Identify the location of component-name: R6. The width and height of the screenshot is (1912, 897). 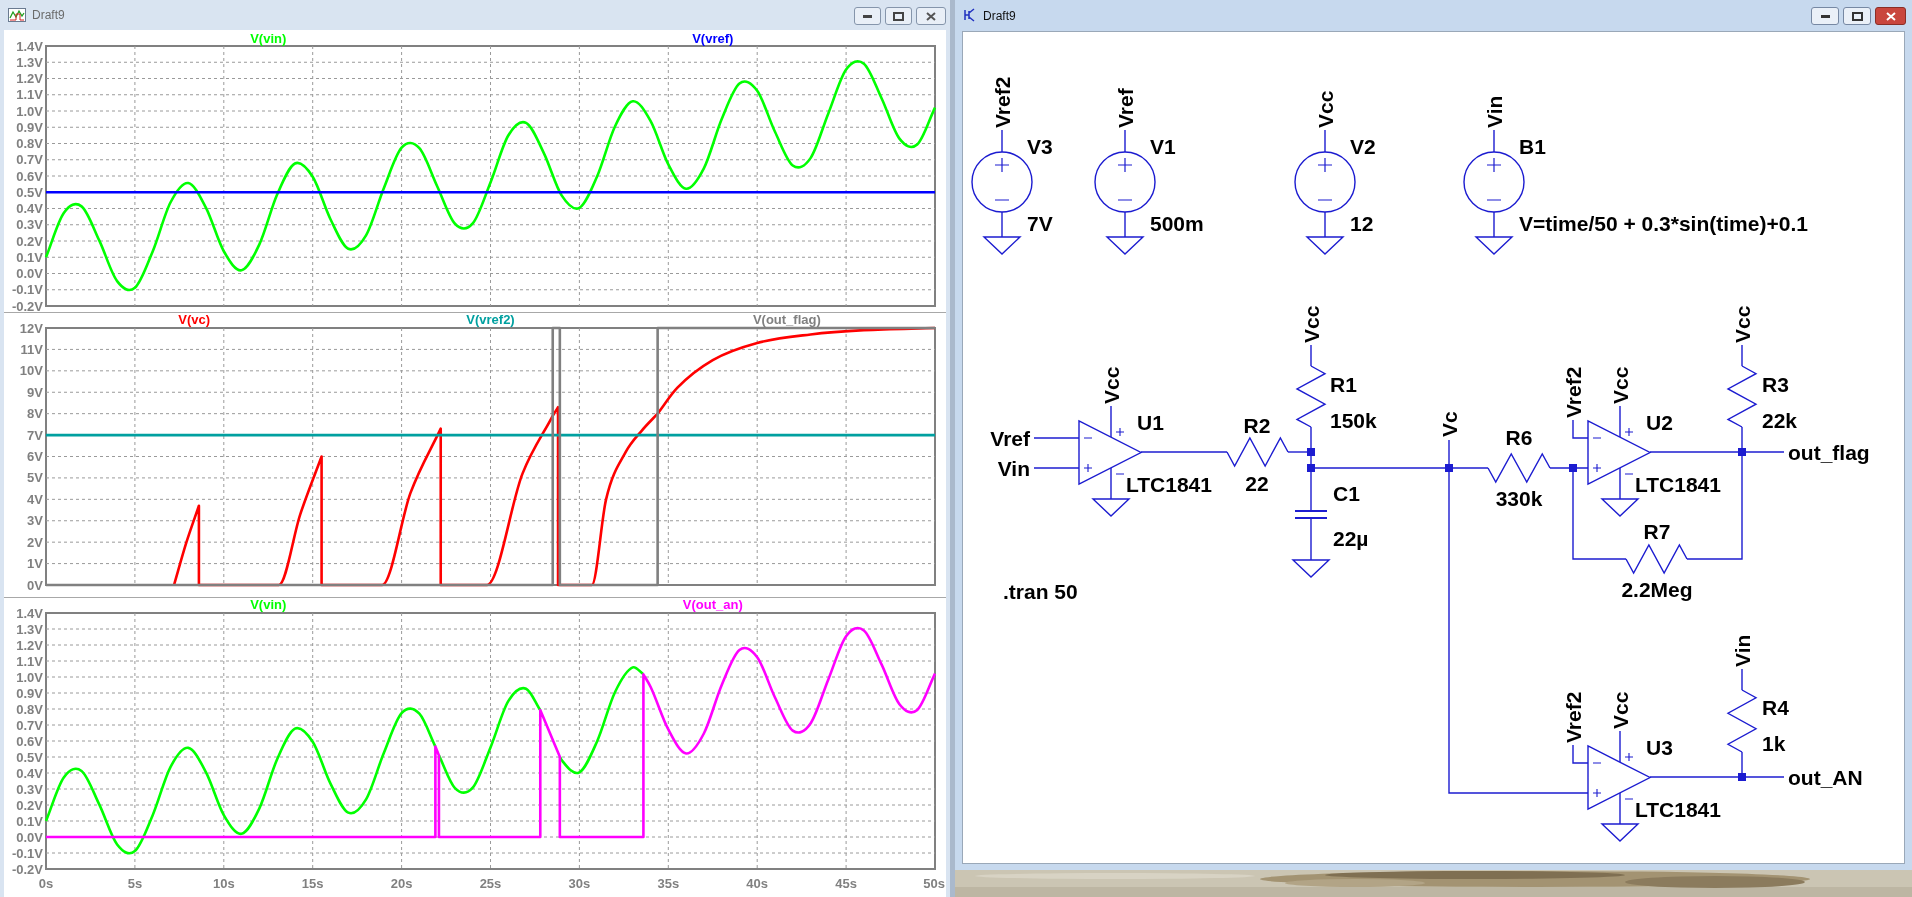
(1519, 437).